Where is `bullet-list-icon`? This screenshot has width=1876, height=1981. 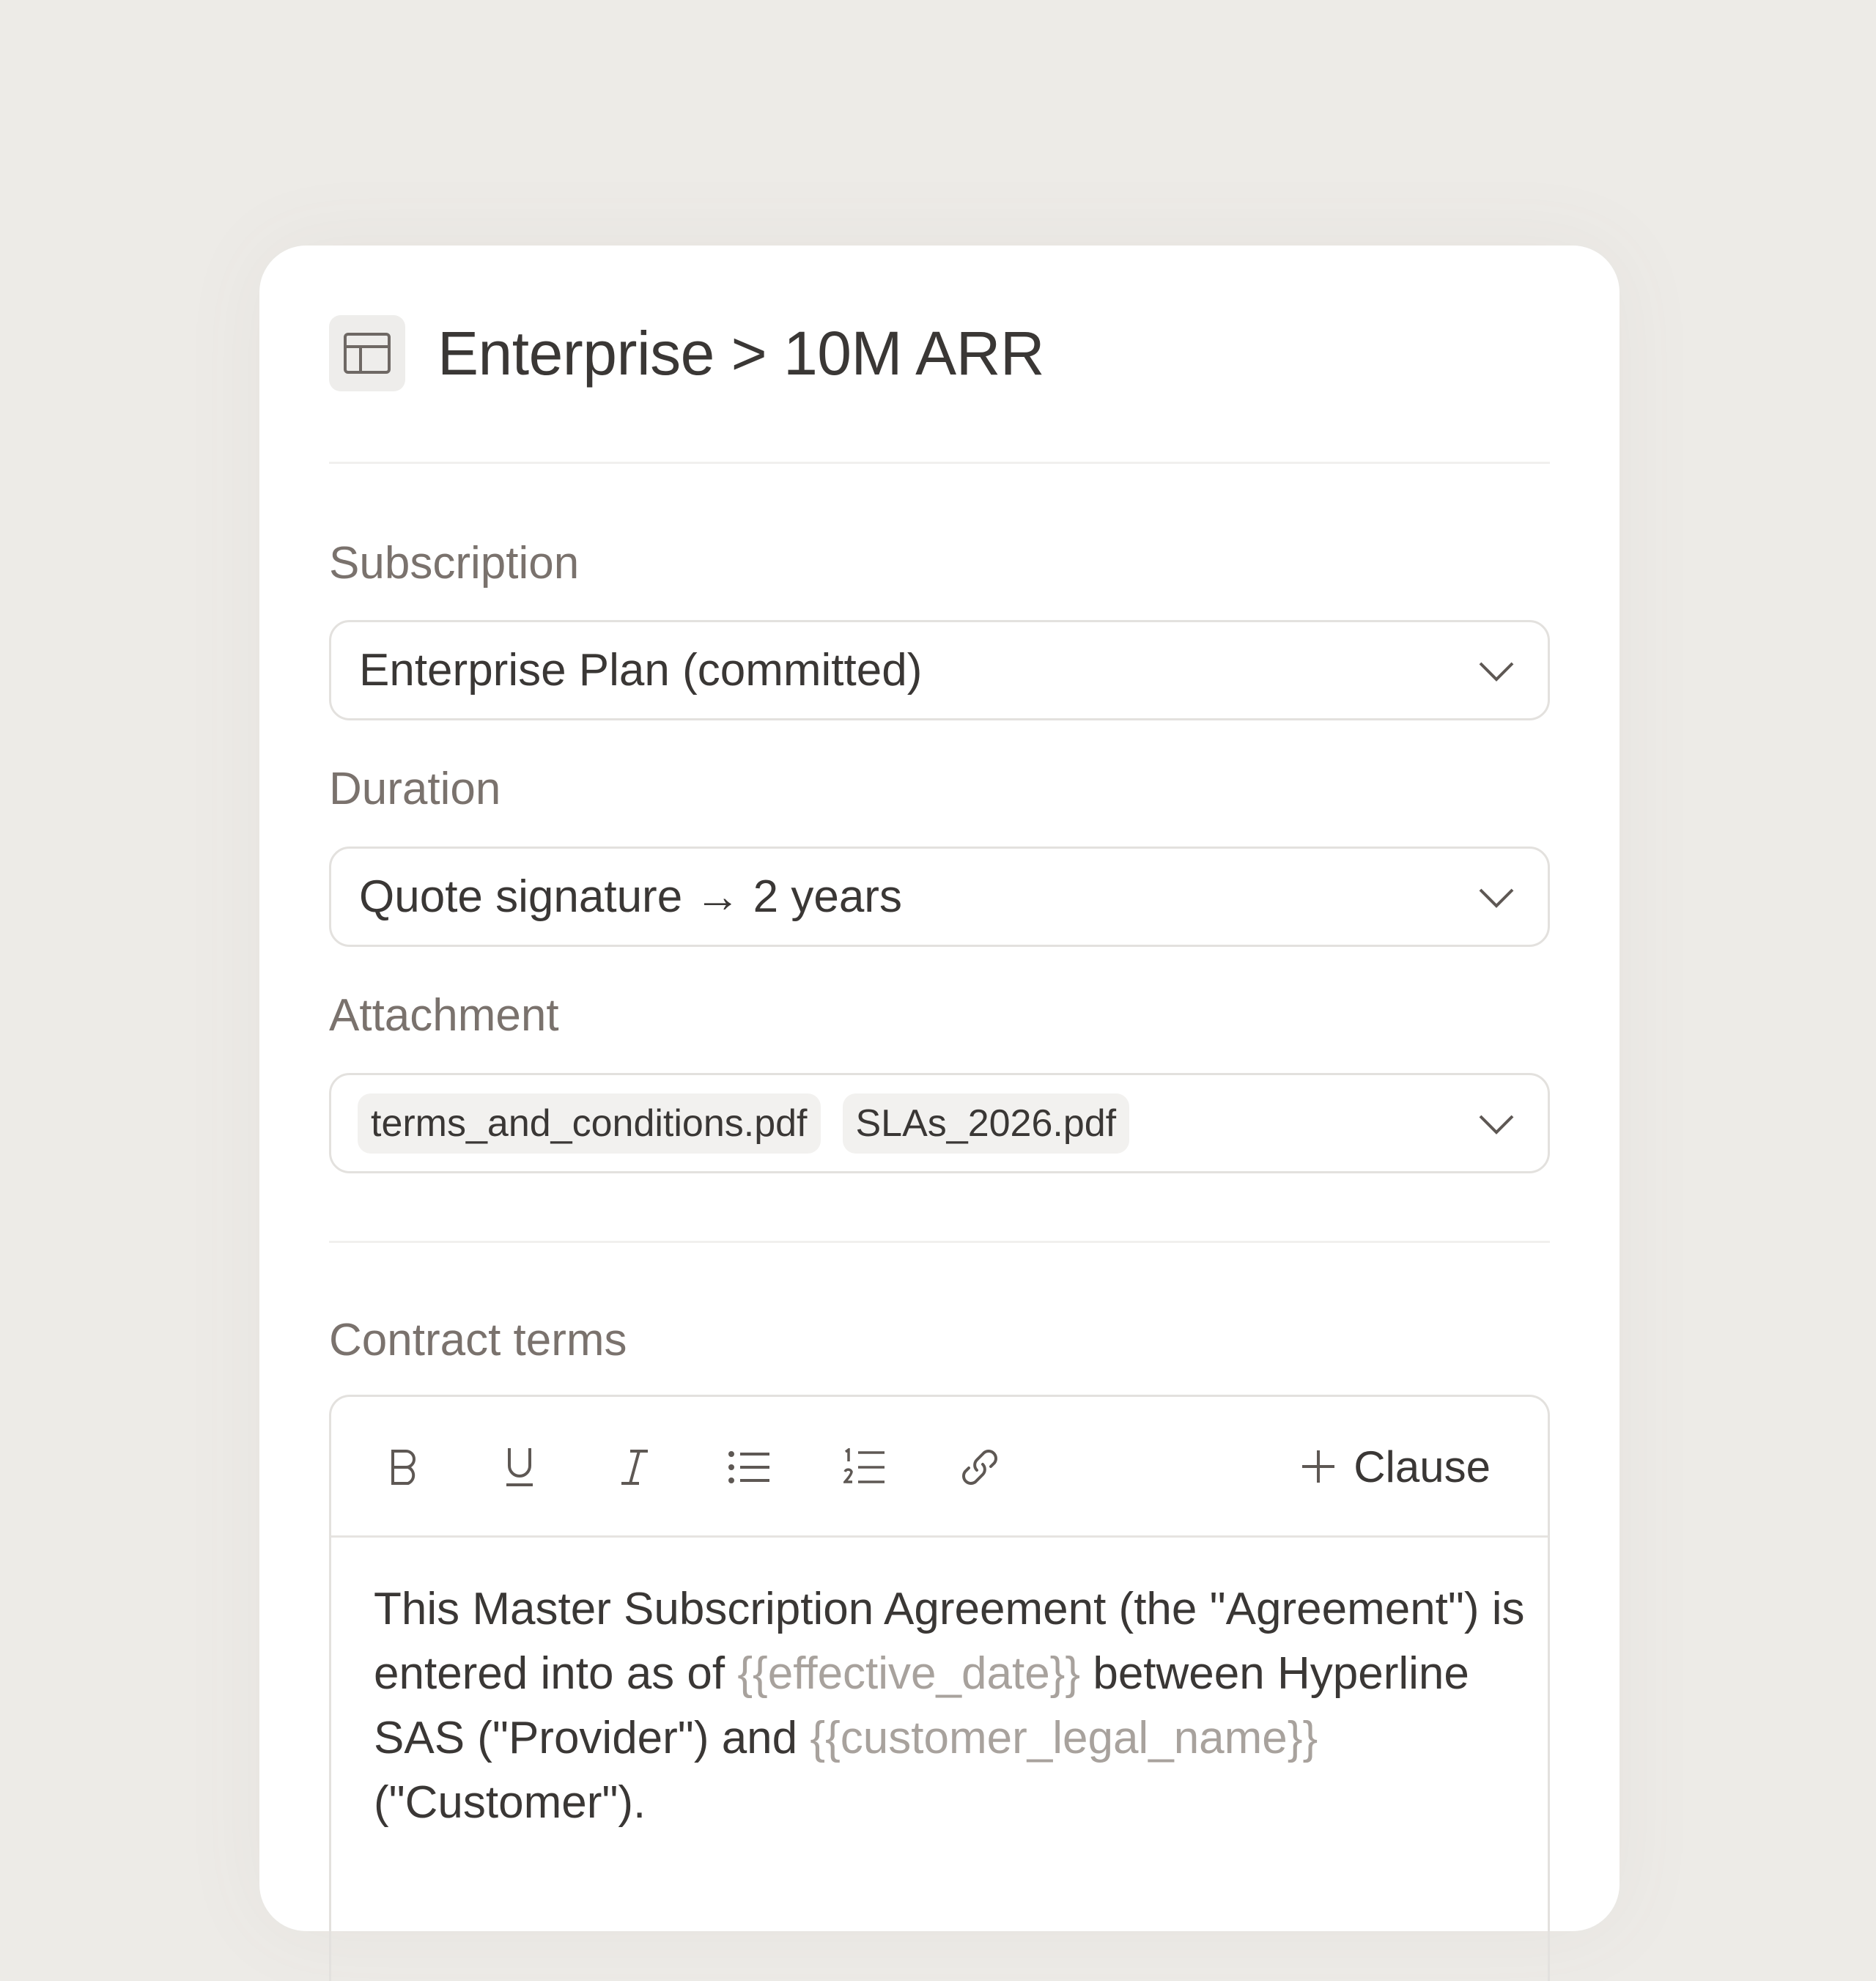
bullet-list-icon is located at coordinates (748, 1467).